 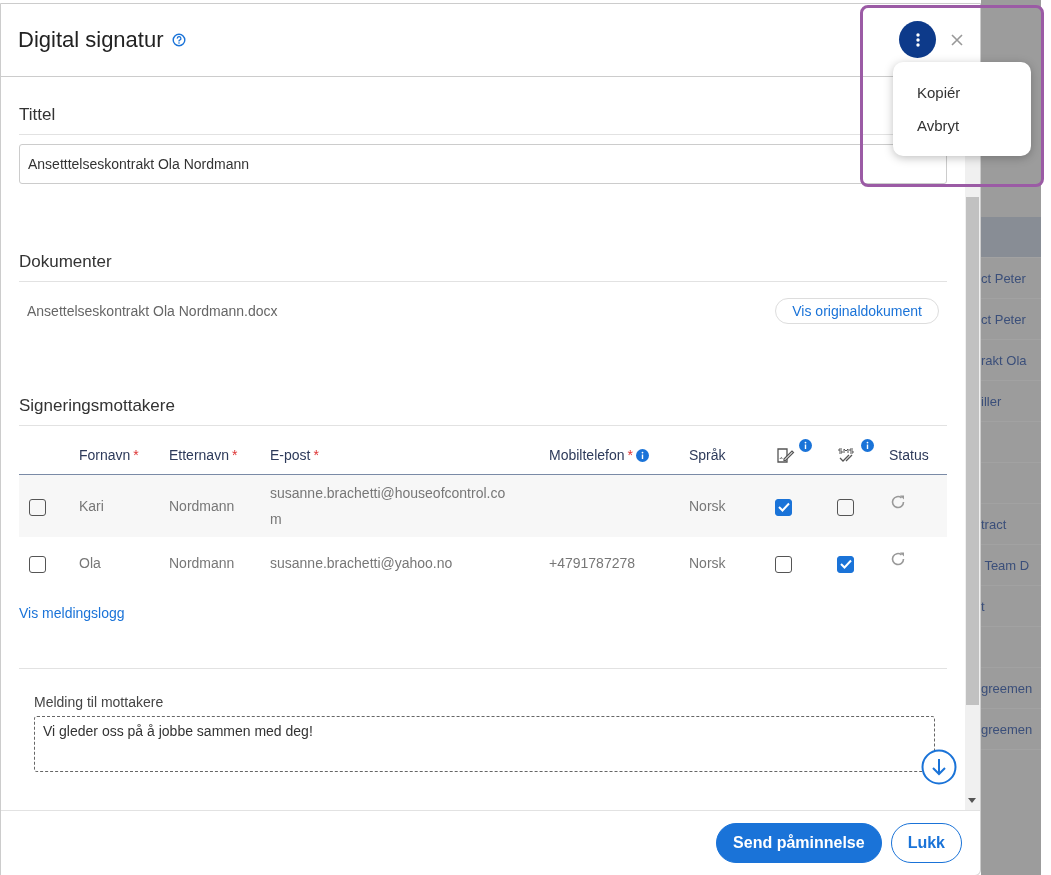 I want to click on scroll-arrow-icon, so click(x=972, y=801).